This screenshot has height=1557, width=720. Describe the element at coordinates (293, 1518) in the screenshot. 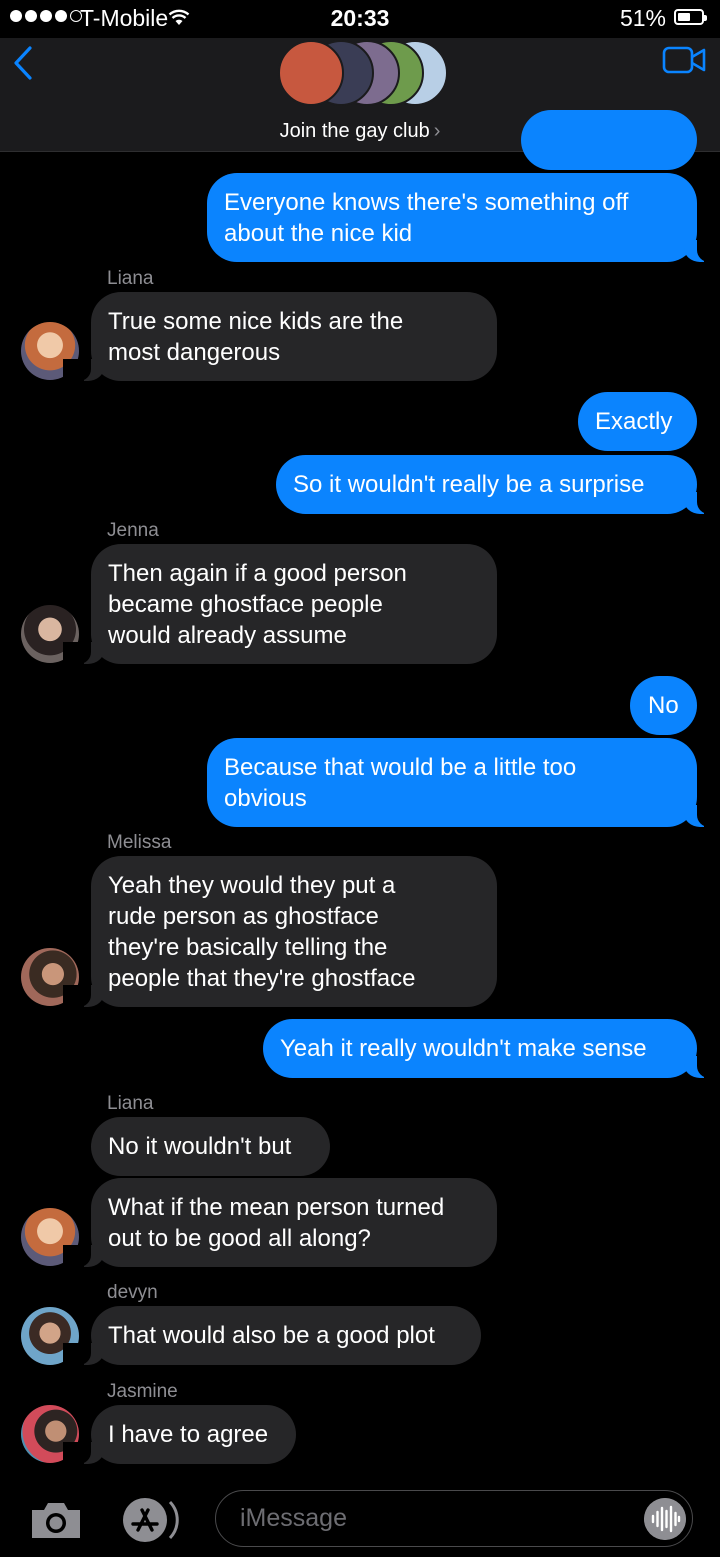

I see `message-input-placeholder: iMessage` at that location.